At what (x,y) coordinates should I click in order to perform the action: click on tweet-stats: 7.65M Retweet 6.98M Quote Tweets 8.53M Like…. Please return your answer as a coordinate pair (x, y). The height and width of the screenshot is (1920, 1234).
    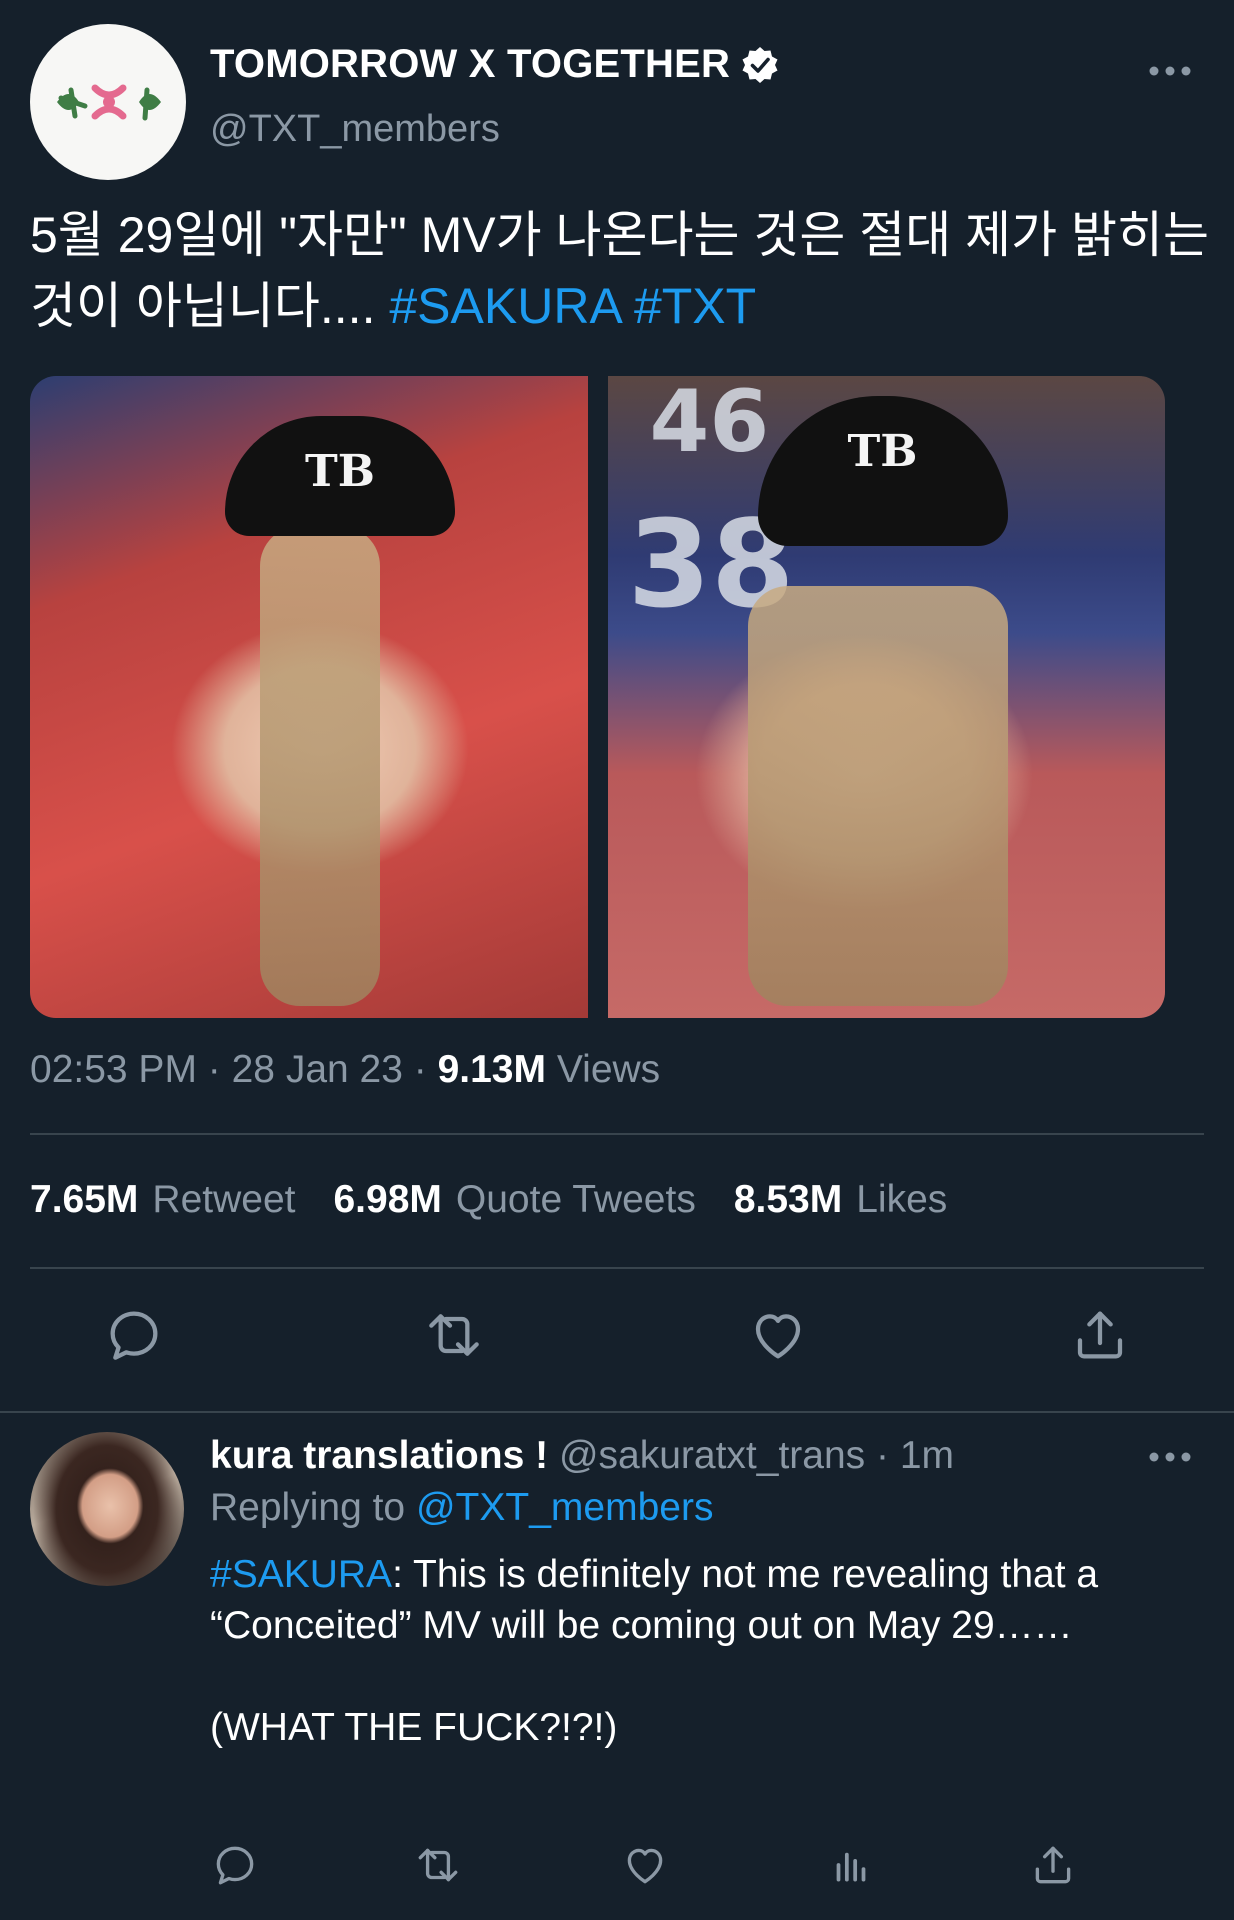
    Looking at the image, I should click on (488, 1200).